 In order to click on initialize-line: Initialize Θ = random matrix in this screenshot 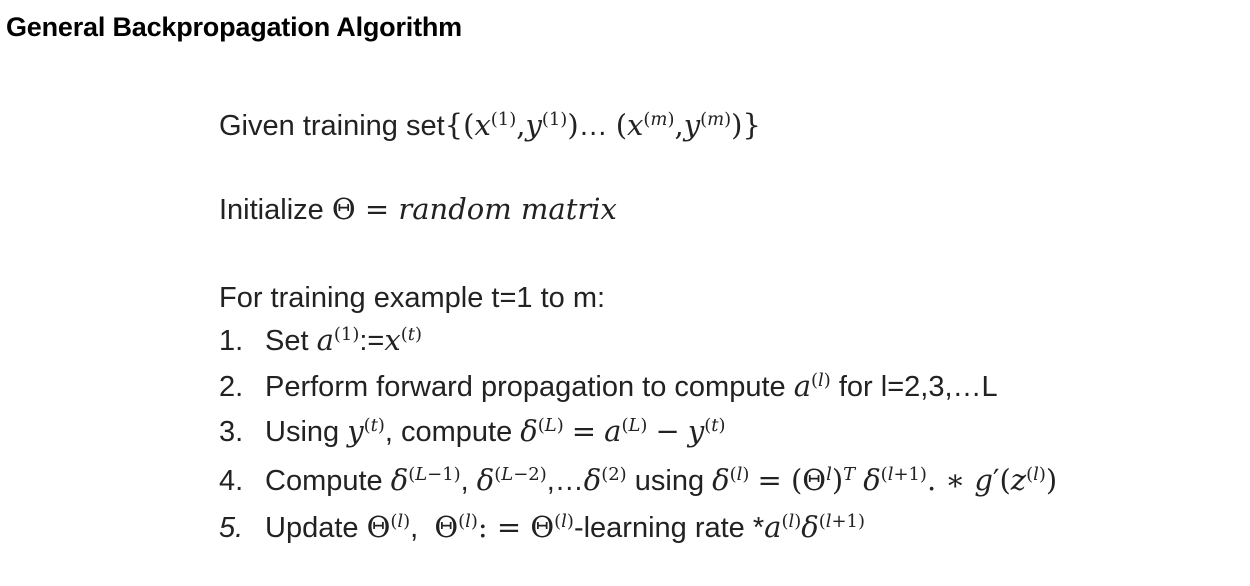, I will do `click(418, 209)`.